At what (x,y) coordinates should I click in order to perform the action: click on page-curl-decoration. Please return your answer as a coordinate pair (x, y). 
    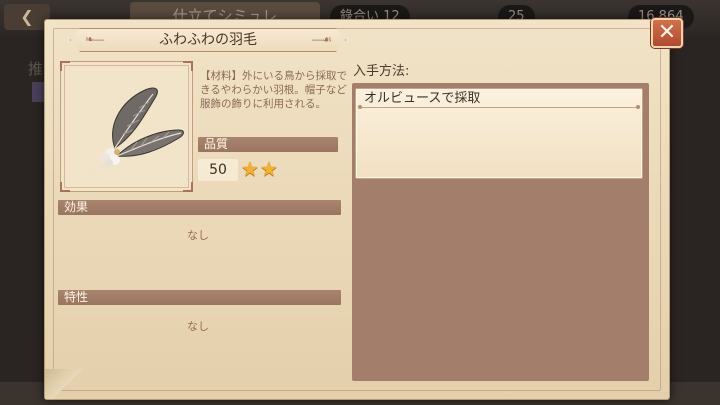
    Looking at the image, I should click on (64, 384).